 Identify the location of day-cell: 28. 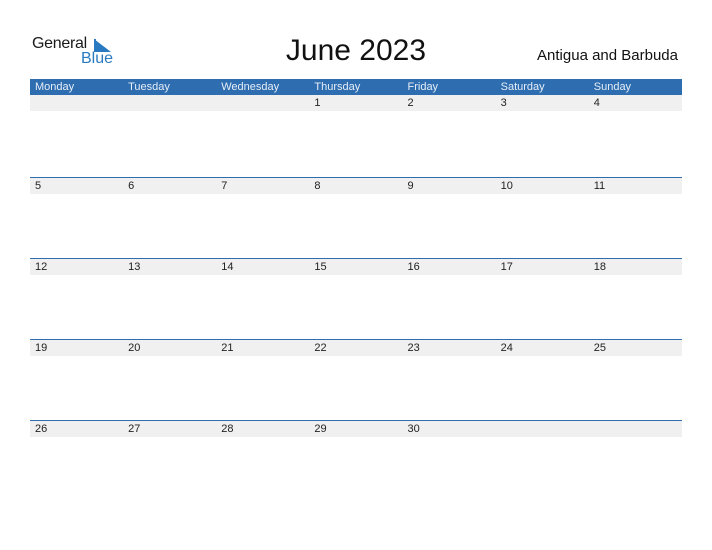
(227, 429).